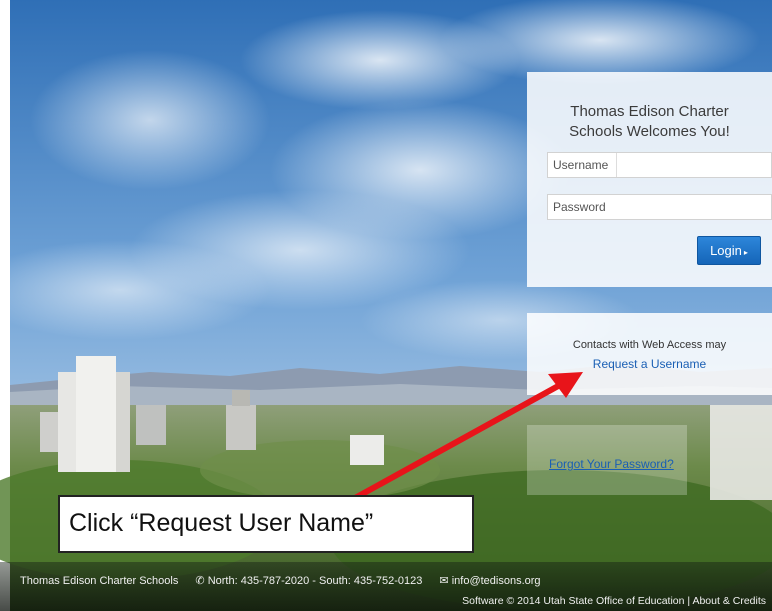  What do you see at coordinates (726, 250) in the screenshot?
I see `login-button-label: Login` at bounding box center [726, 250].